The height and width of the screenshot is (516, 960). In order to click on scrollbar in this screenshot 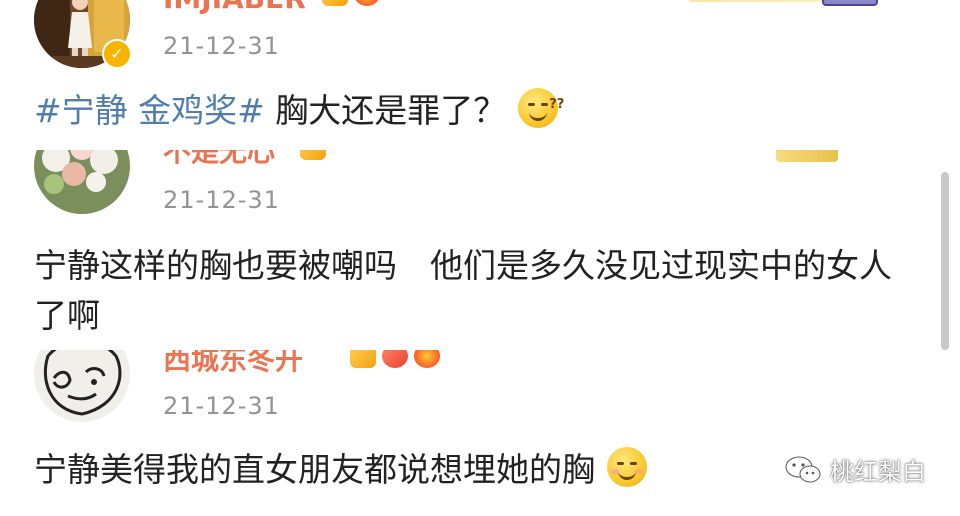, I will do `click(945, 261)`.